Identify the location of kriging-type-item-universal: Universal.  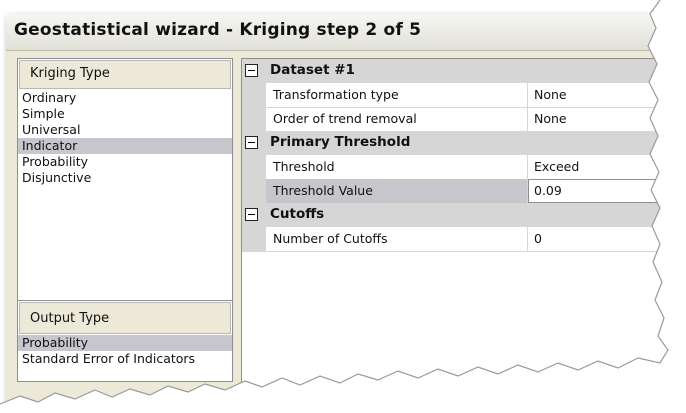
(125, 130).